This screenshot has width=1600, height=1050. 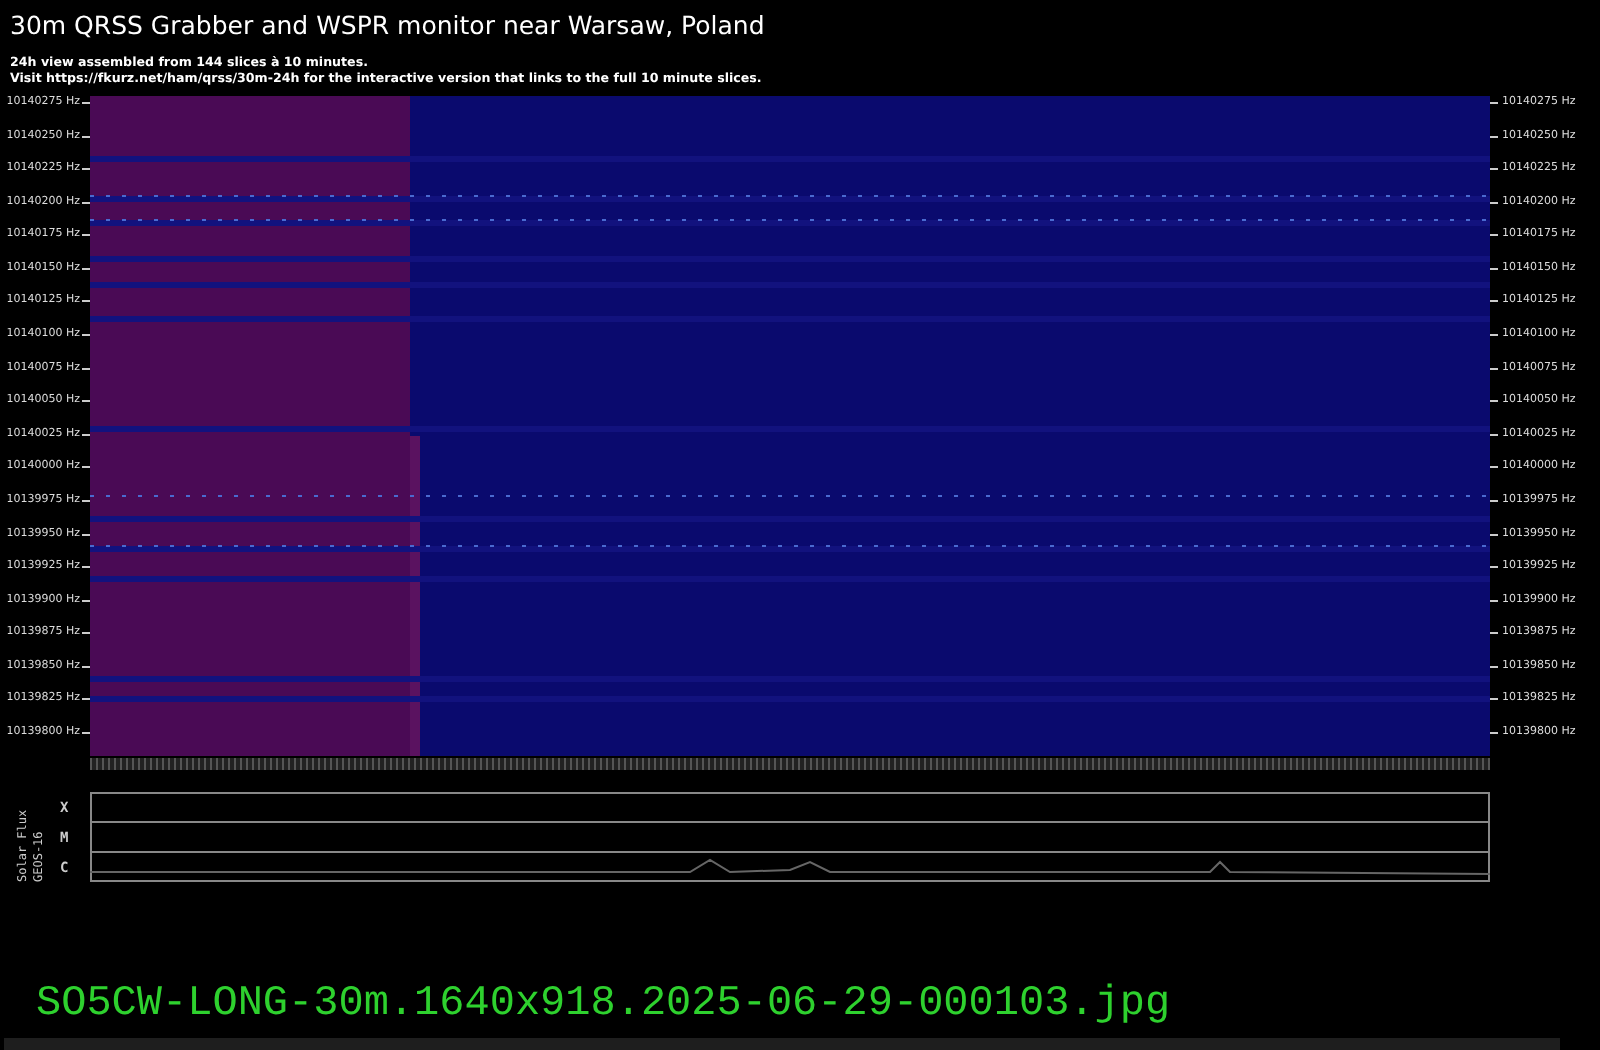 What do you see at coordinates (387, 26) in the screenshot?
I see `page-title: 30m QRSS Grabber and WSPR monitor near Warsaw, Poland` at bounding box center [387, 26].